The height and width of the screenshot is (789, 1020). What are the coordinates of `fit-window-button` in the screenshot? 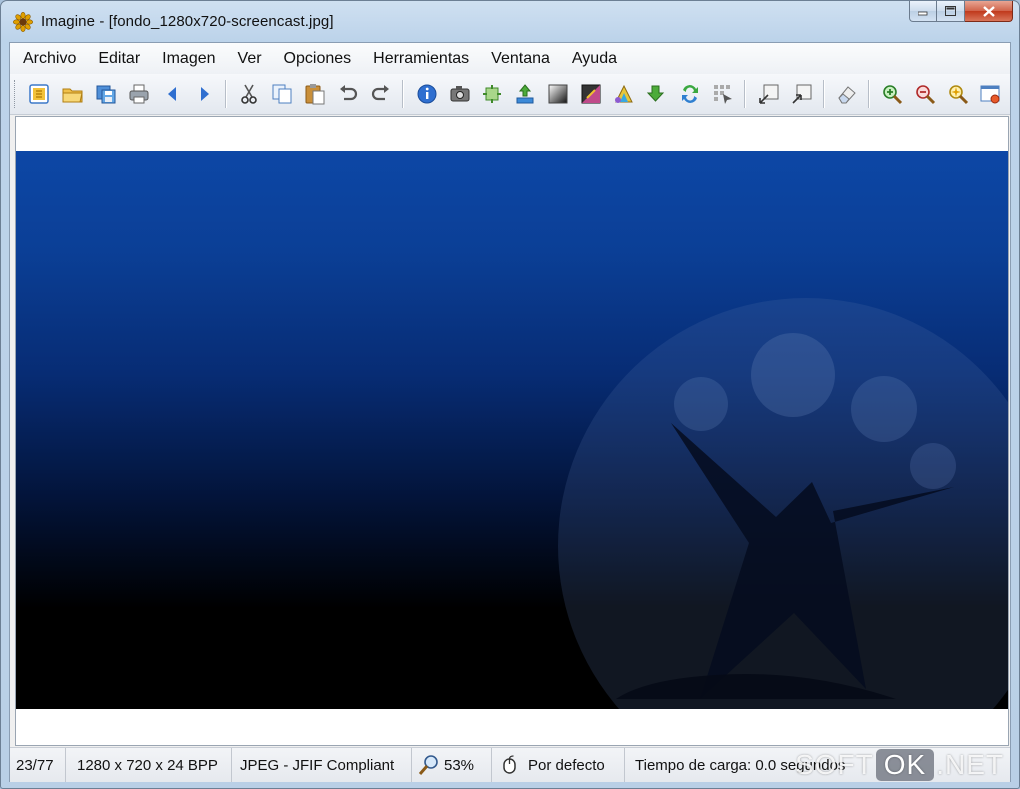 It's located at (769, 94).